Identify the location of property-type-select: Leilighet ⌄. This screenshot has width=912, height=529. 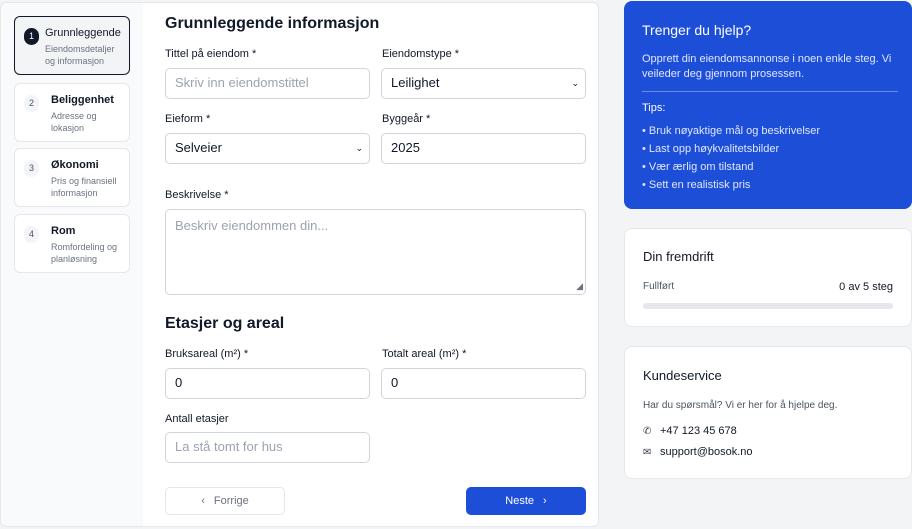
(483, 83).